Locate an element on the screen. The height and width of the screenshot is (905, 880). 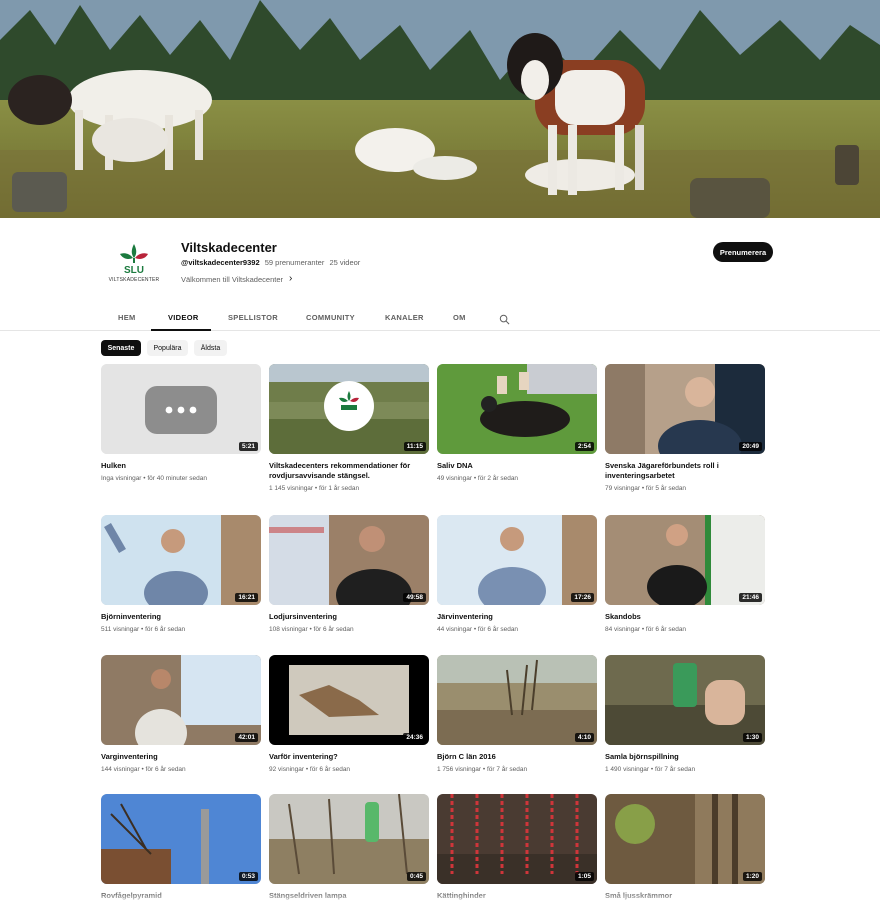
video-thumbnail: 21:46 is located at coordinates (685, 560).